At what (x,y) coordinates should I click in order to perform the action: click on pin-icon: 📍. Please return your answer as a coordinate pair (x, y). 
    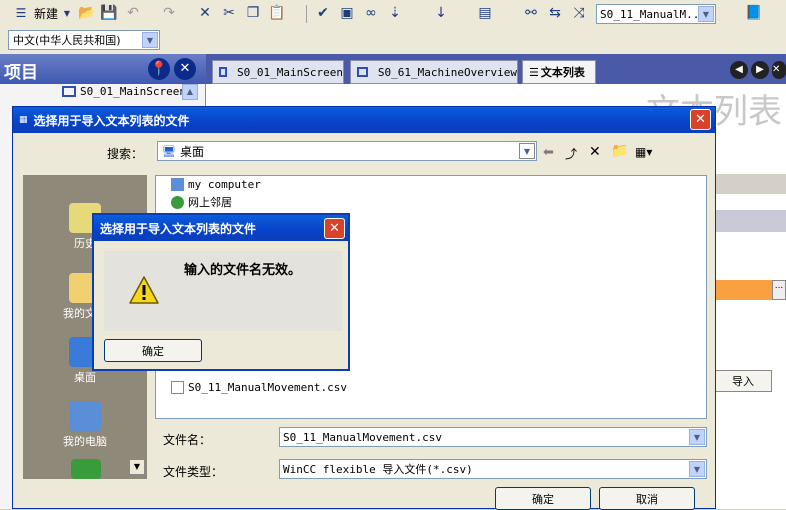
    Looking at the image, I should click on (159, 69).